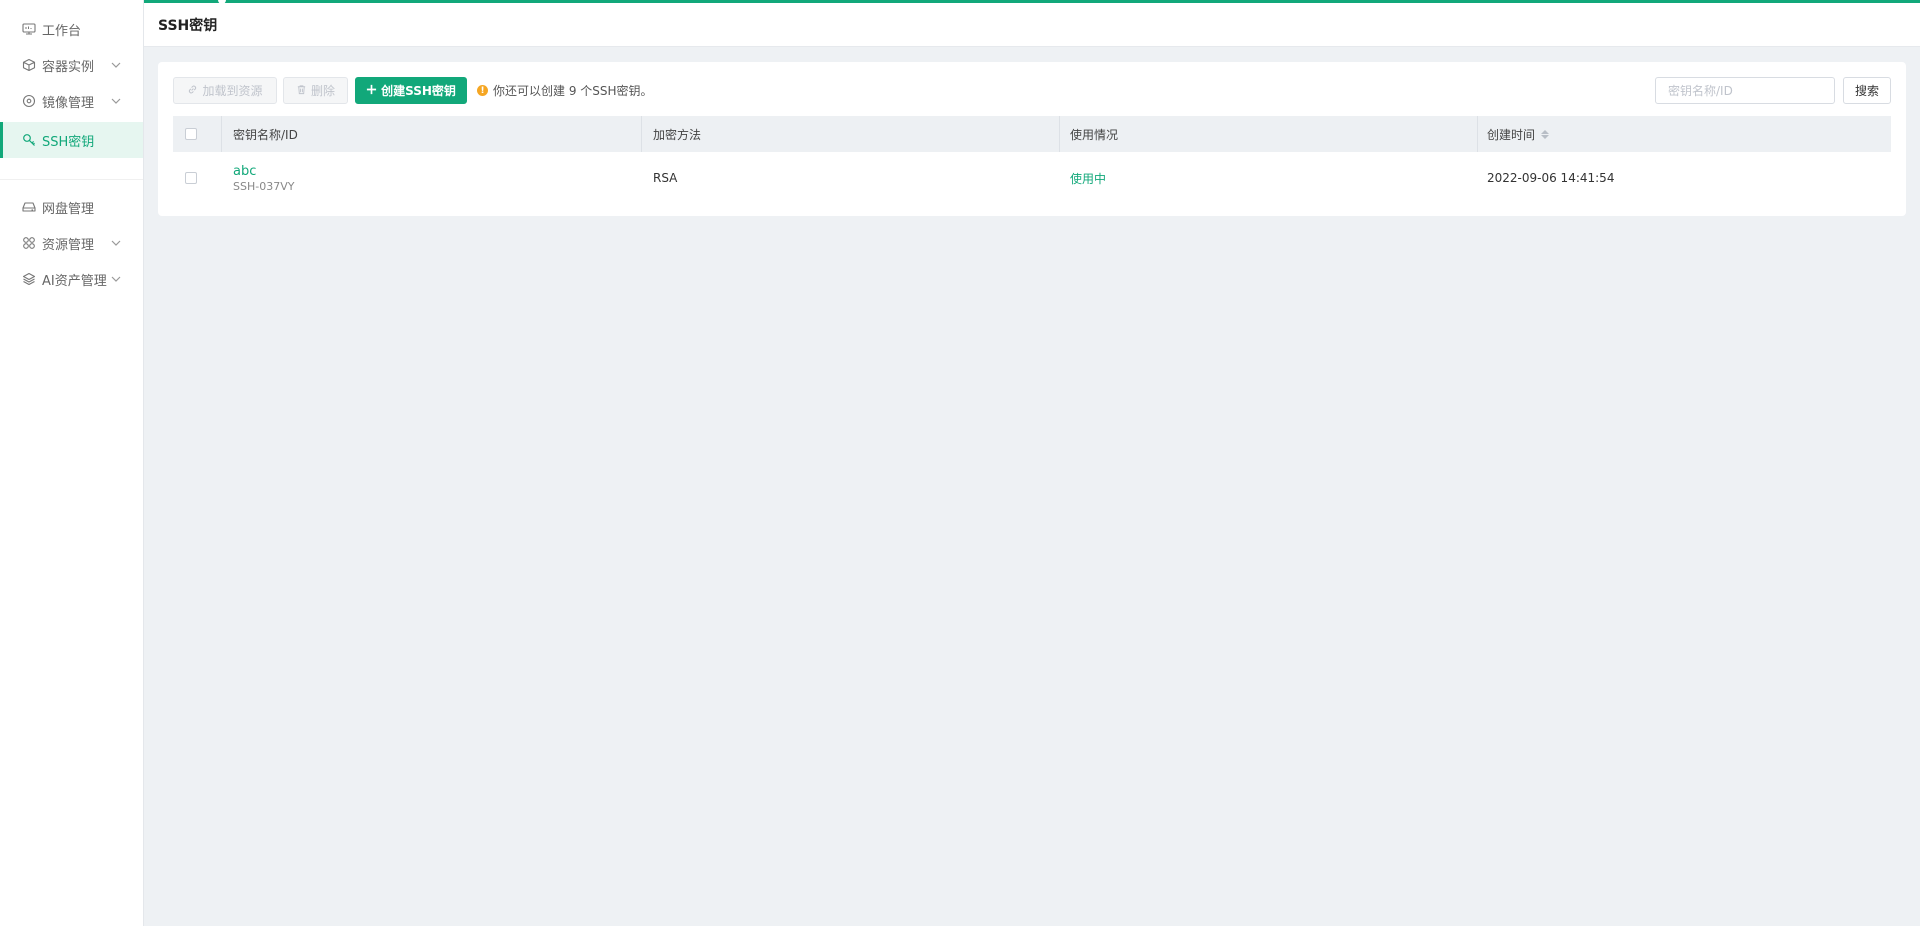 The width and height of the screenshot is (1920, 926). What do you see at coordinates (263, 178) in the screenshot?
I see `key-name-cell: abc SSH-037VY` at bounding box center [263, 178].